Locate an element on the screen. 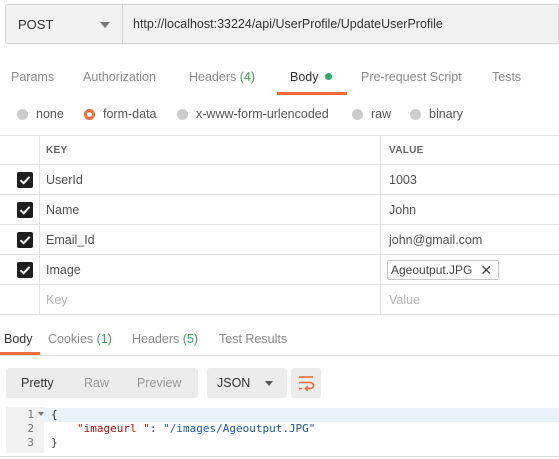 The image size is (559, 459). response-tab-test-results: Test Results is located at coordinates (253, 339).